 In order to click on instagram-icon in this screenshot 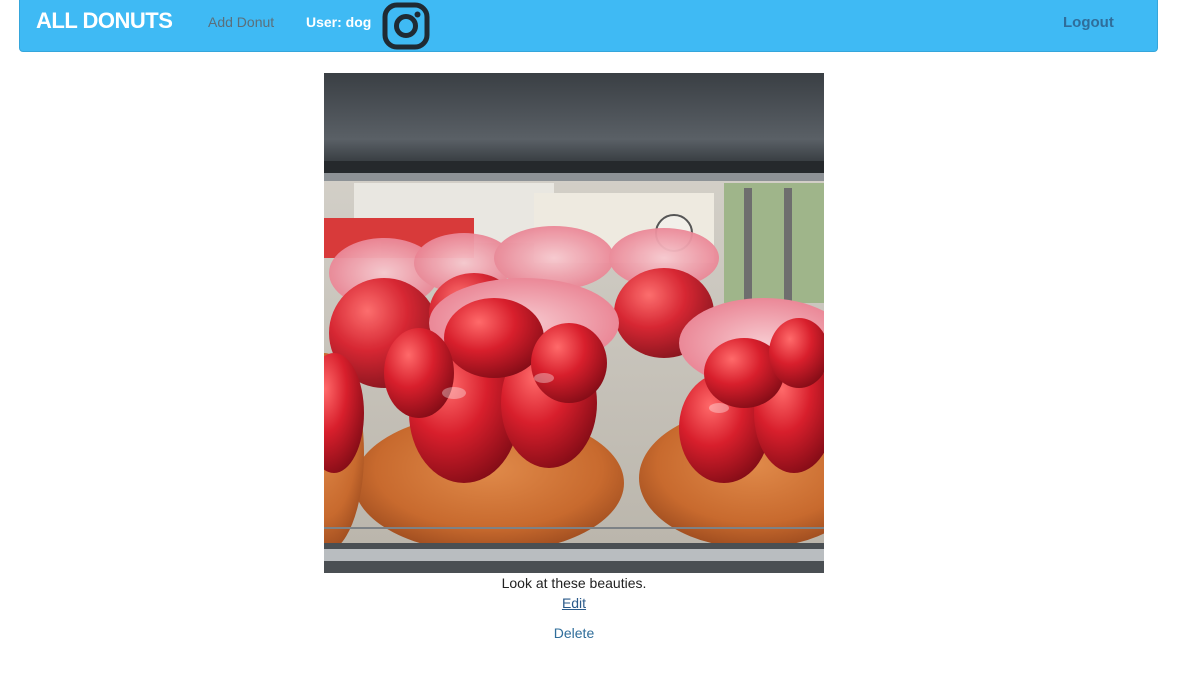, I will do `click(406, 26)`.